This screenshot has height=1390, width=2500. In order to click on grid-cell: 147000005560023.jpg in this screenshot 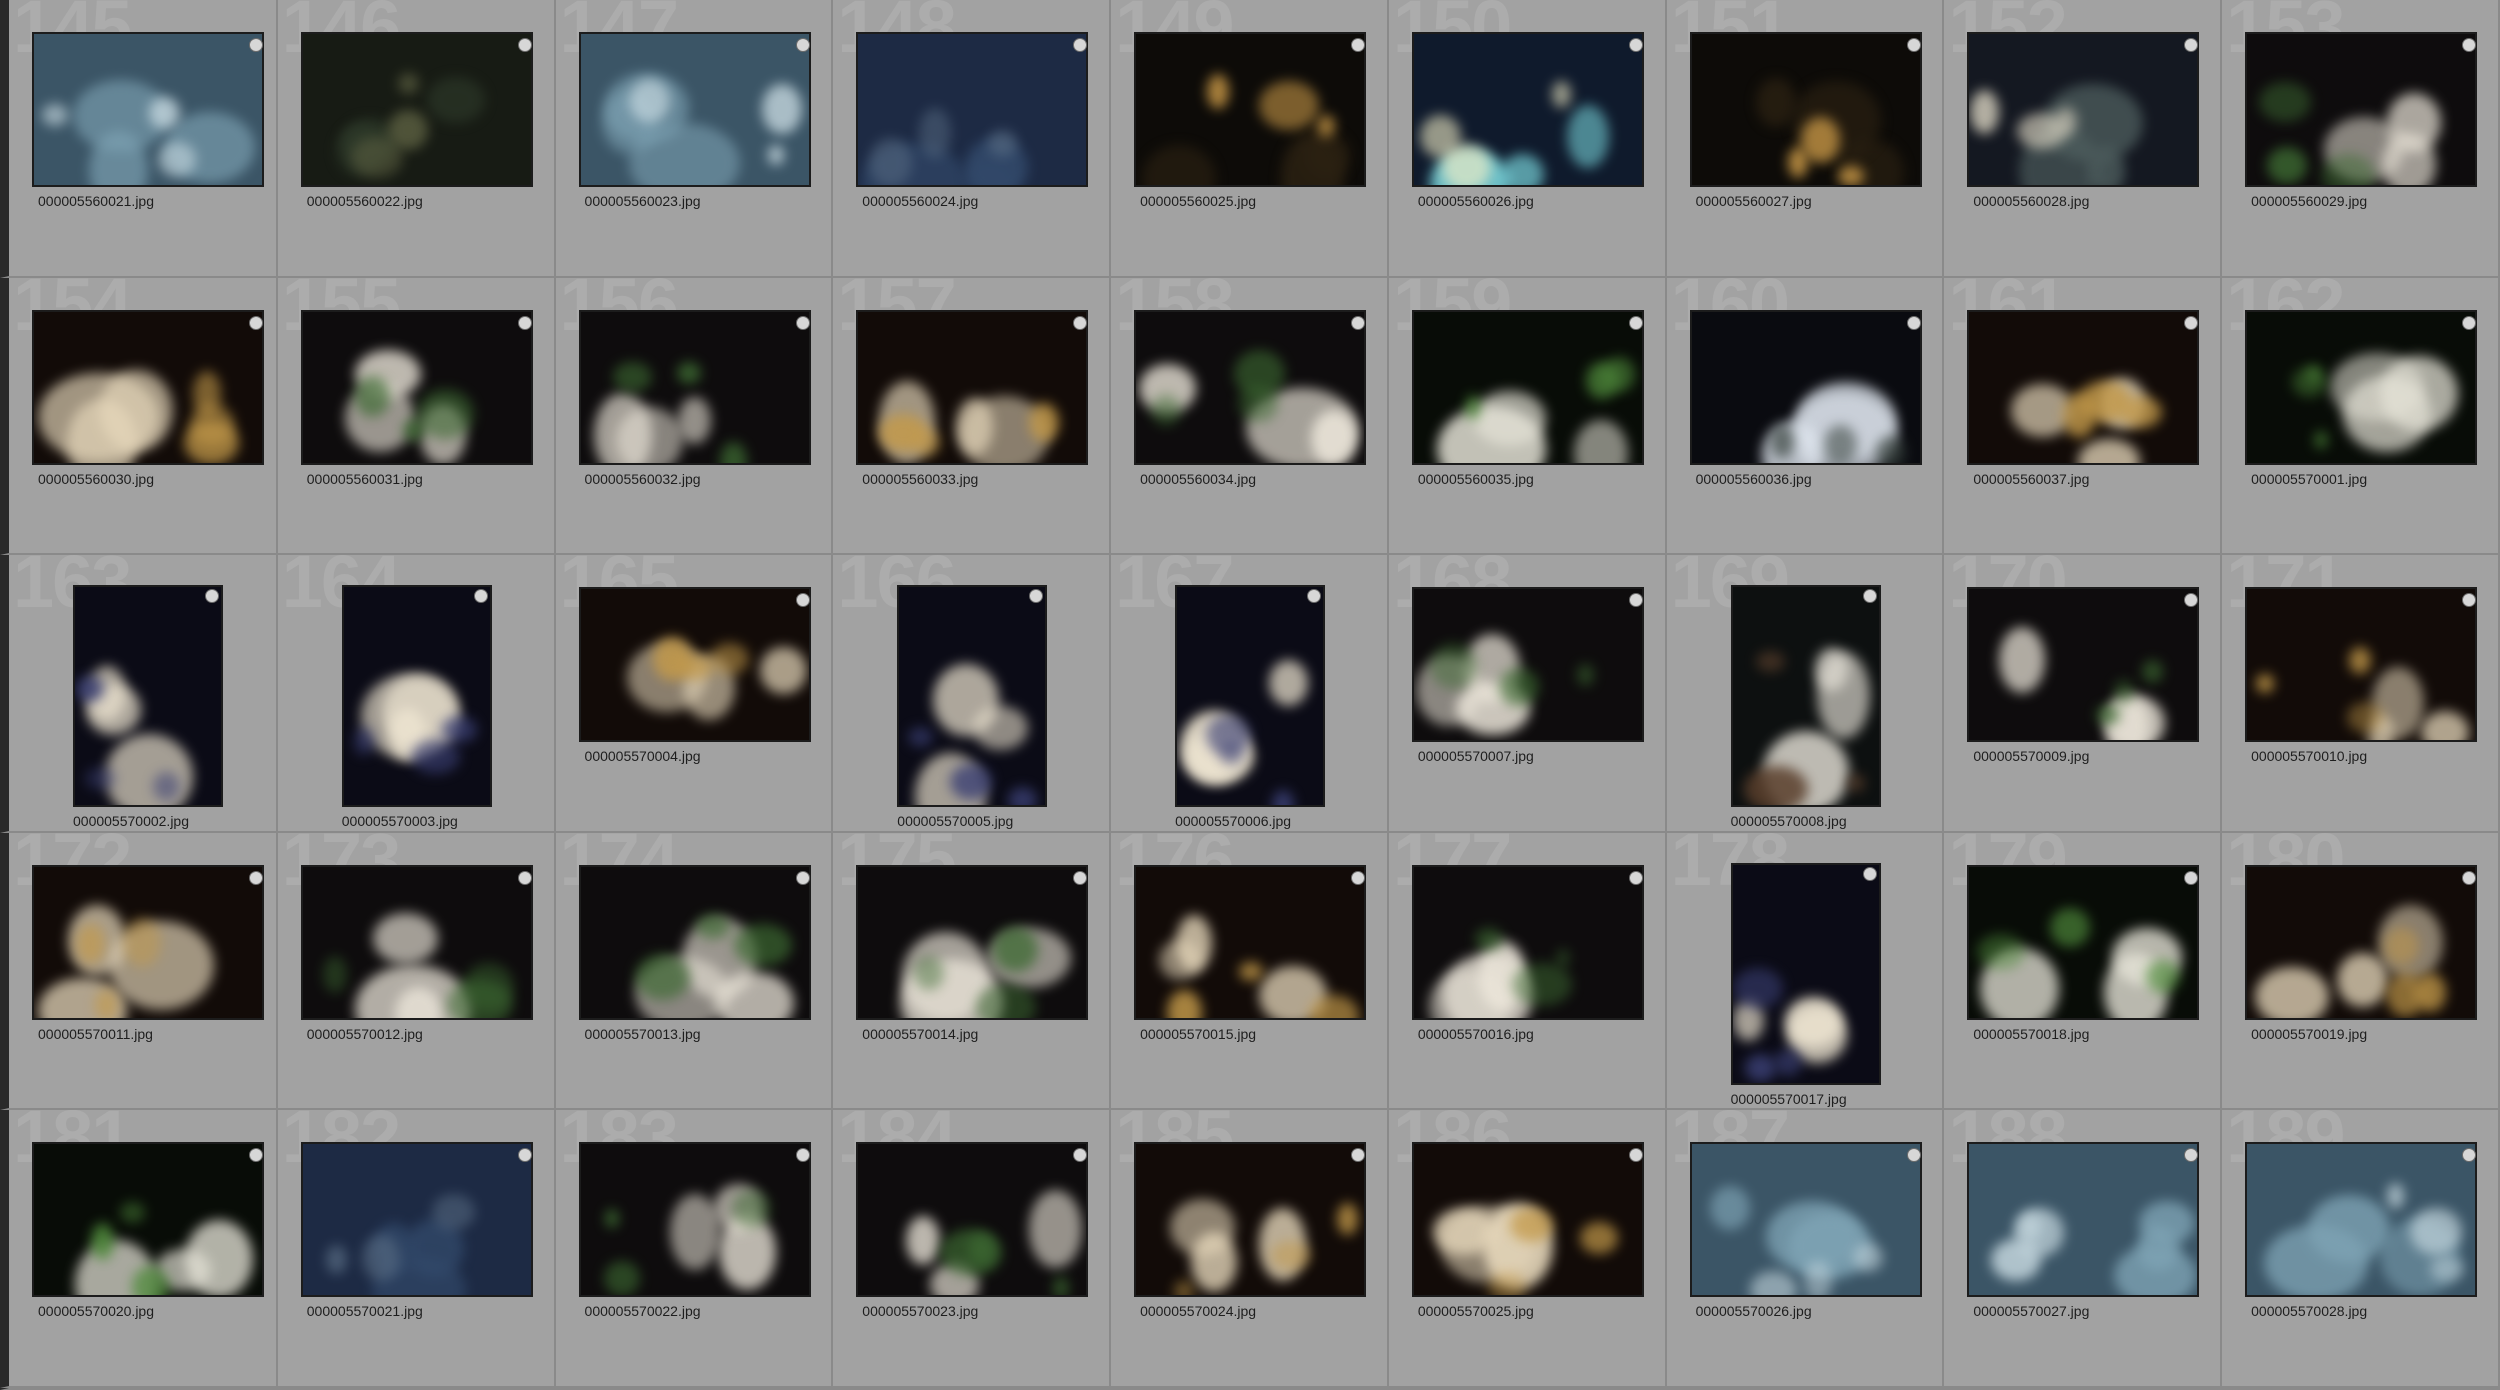, I will do `click(694, 139)`.